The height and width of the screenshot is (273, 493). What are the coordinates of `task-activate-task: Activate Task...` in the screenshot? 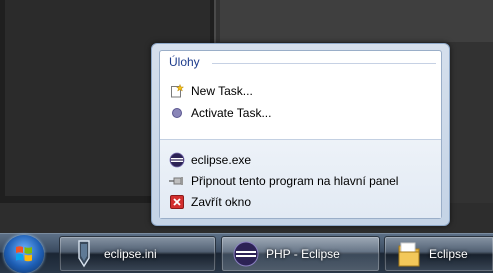 It's located at (301, 113).